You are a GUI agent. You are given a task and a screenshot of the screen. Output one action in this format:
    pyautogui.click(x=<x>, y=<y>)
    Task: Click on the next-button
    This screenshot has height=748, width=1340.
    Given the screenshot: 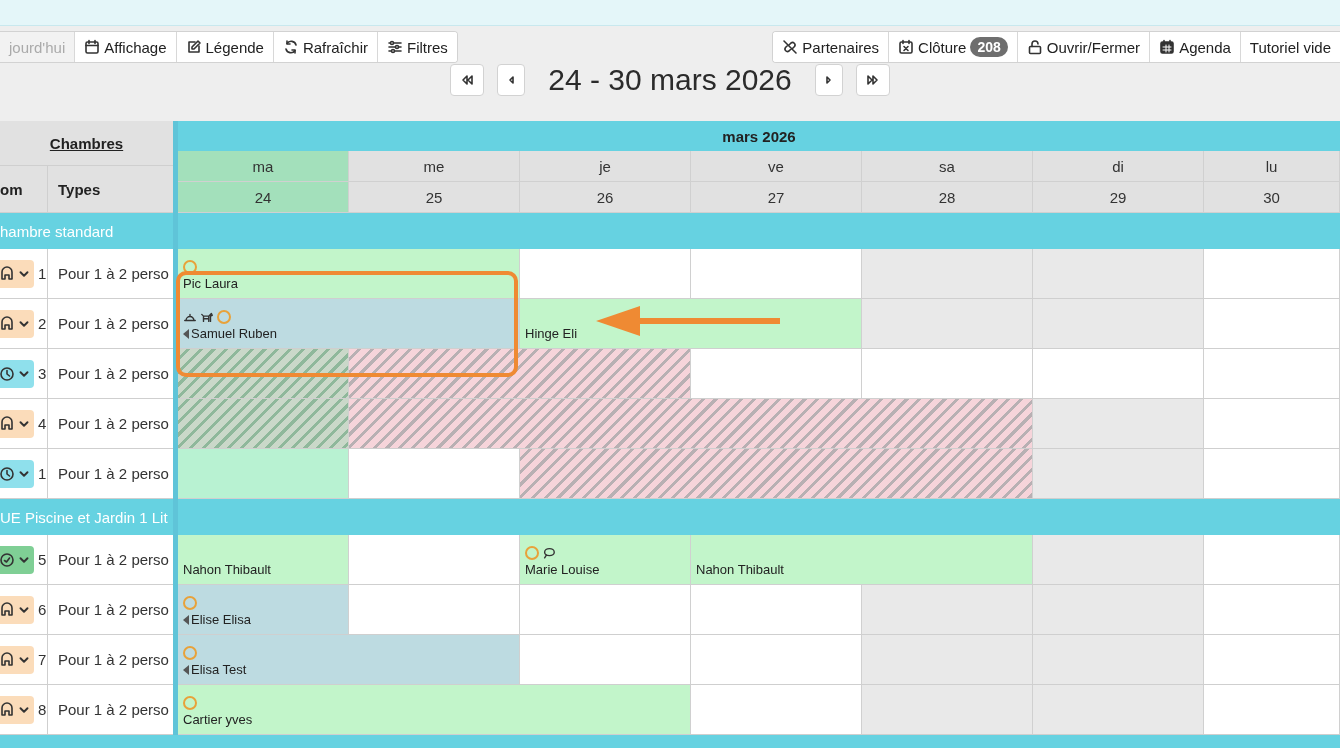 What is the action you would take?
    pyautogui.click(x=828, y=80)
    